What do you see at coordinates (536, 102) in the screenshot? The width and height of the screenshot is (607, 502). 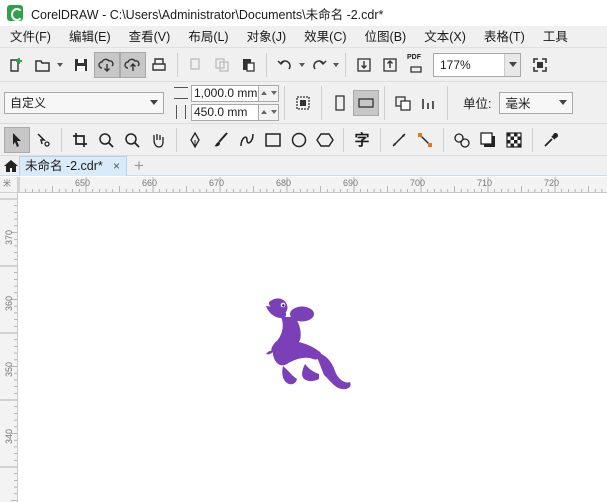 I see `units-select: 毫米` at bounding box center [536, 102].